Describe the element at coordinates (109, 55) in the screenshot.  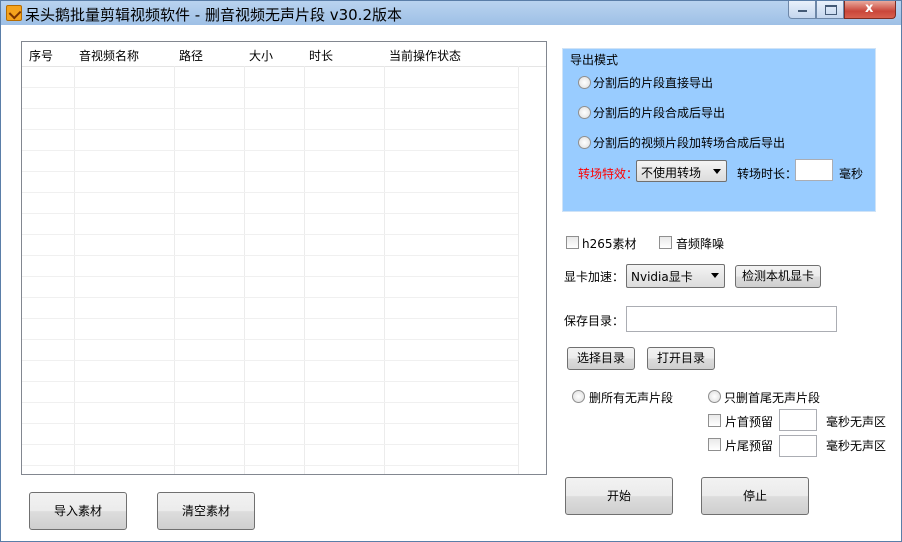
I see `column-header-name: 音视频名称` at that location.